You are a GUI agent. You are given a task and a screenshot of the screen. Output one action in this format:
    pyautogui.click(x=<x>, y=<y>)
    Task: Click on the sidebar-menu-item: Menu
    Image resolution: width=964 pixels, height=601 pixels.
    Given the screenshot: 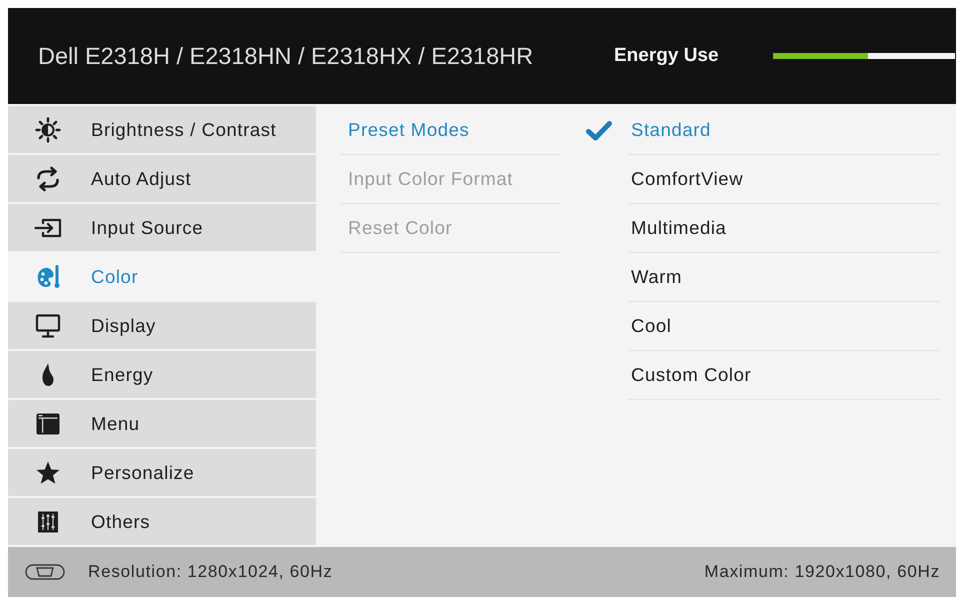 What is the action you would take?
    pyautogui.click(x=162, y=423)
    